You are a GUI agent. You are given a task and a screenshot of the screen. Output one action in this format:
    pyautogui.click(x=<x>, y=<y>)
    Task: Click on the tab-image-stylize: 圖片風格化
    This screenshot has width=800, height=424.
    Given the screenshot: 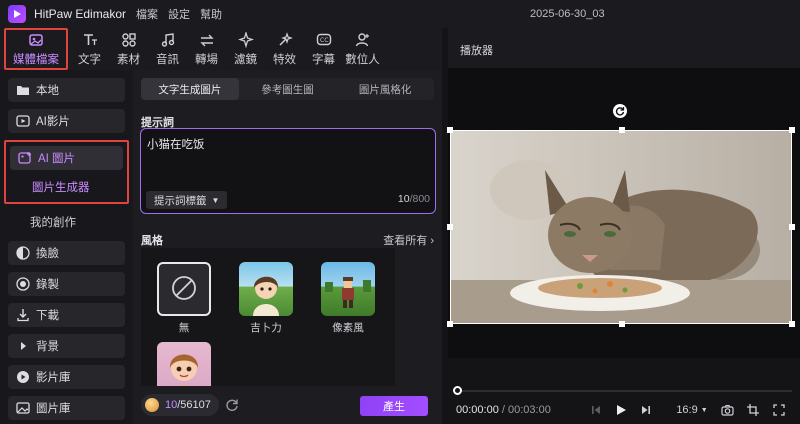 What is the action you would take?
    pyautogui.click(x=385, y=89)
    